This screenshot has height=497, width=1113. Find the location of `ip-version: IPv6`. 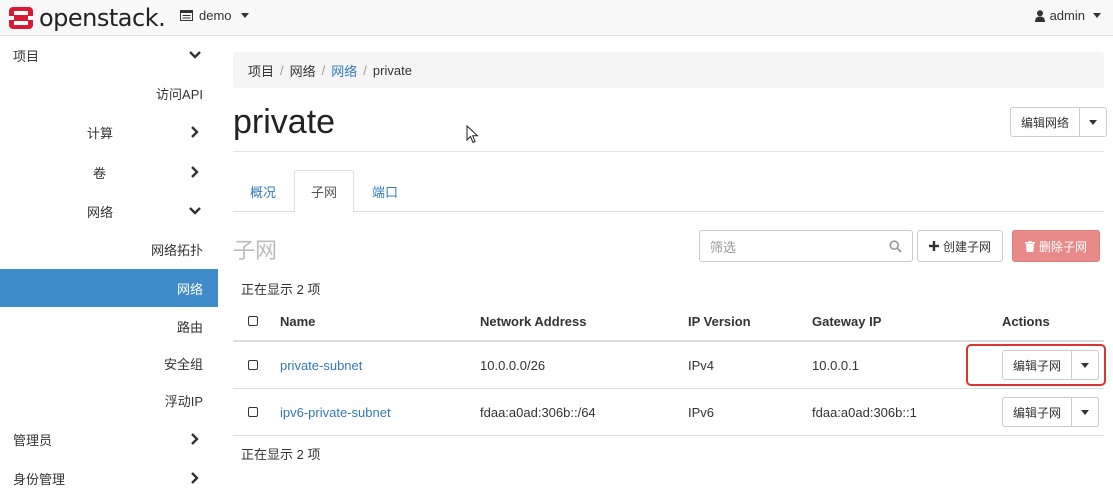

ip-version: IPv6 is located at coordinates (701, 412).